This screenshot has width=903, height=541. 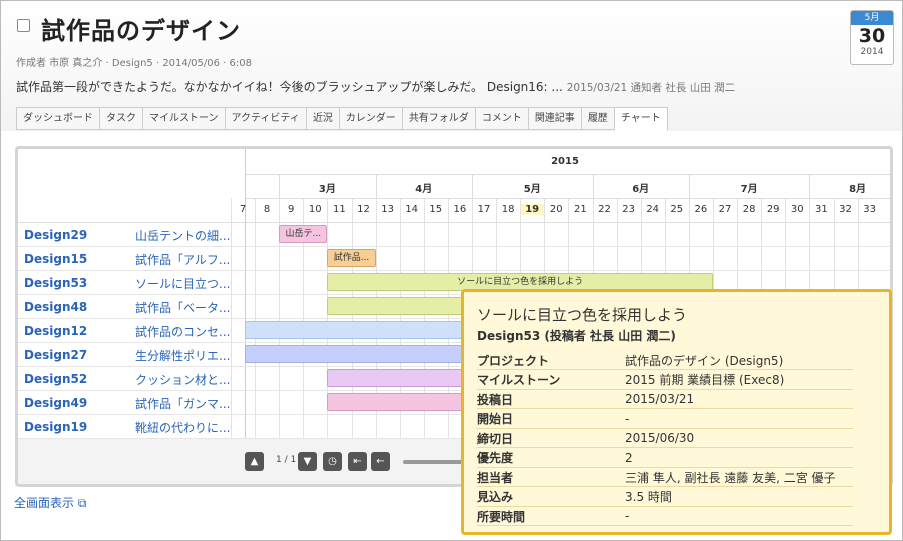 I want to click on task-id-link: Design53, so click(x=55, y=283).